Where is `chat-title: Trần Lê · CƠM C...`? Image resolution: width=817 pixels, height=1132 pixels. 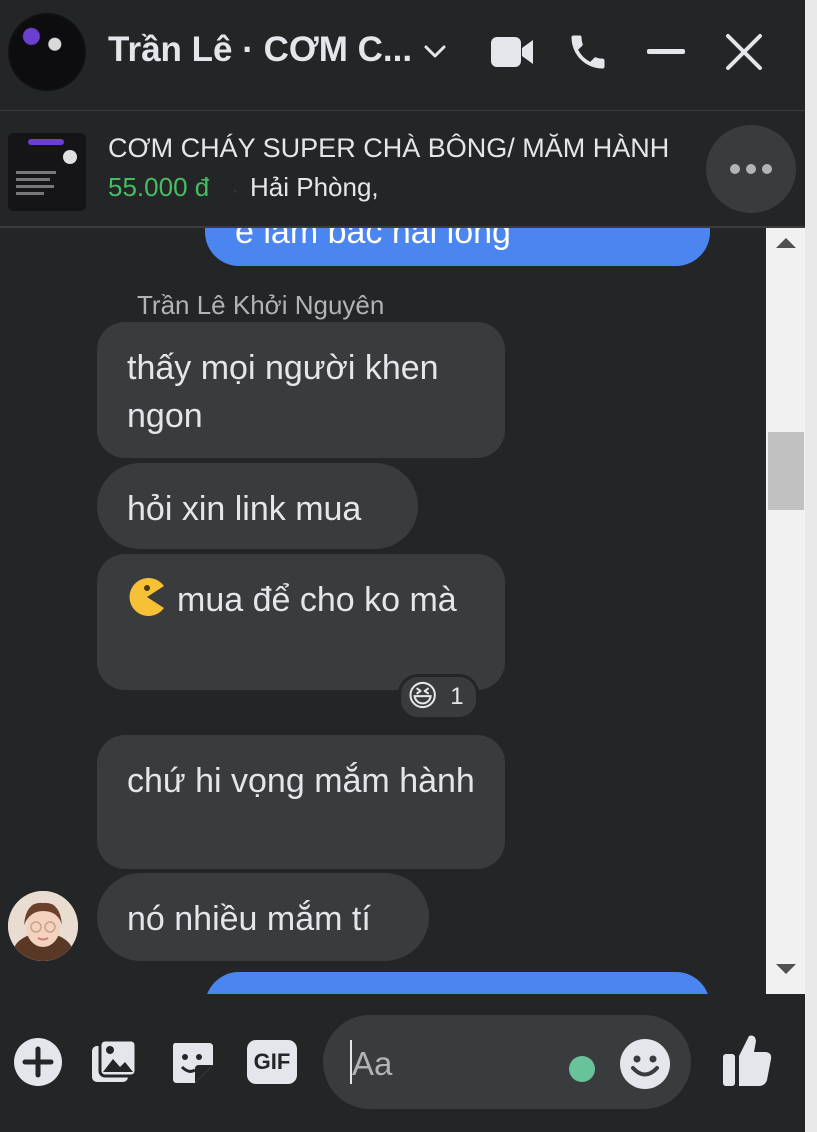
chat-title: Trần Lê · CƠM C... is located at coordinates (260, 50).